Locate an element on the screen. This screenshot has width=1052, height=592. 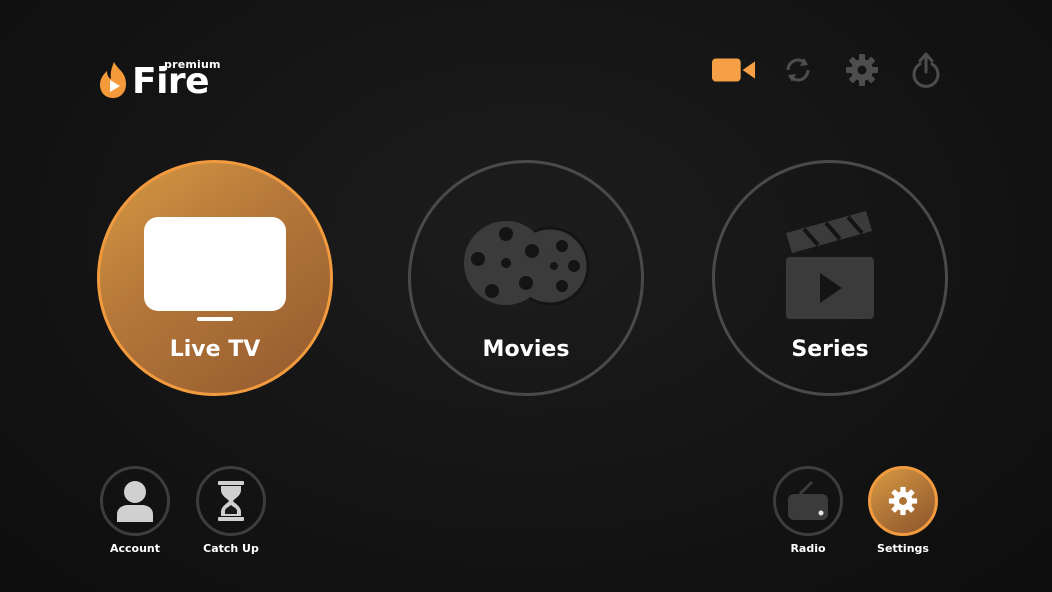
radio-icon is located at coordinates (808, 500).